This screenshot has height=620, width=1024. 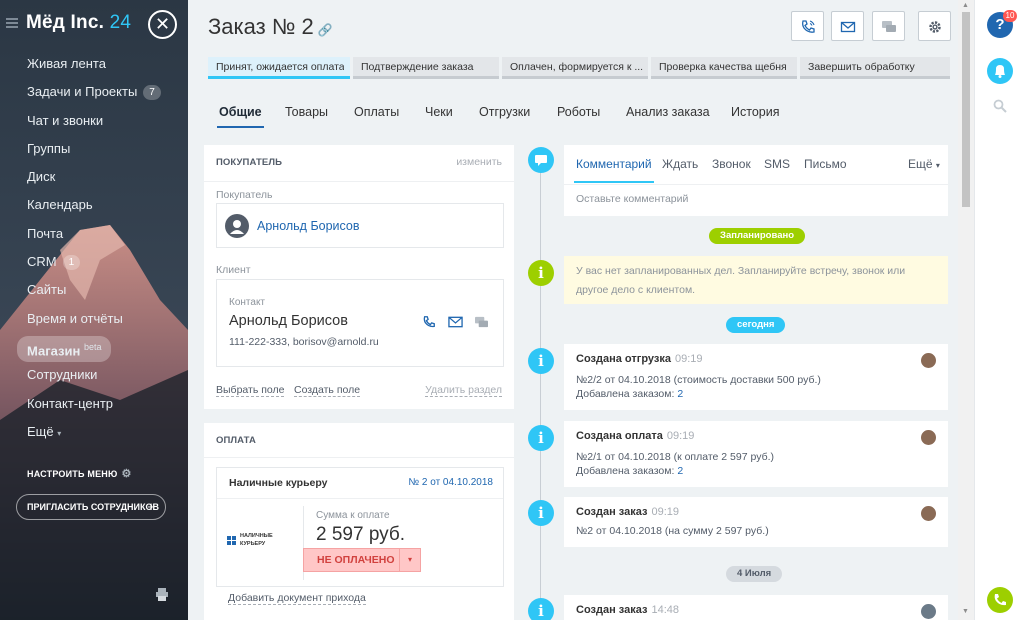 I want to click on vertical-scrollbar: ▲ ▼, so click(x=966, y=310).